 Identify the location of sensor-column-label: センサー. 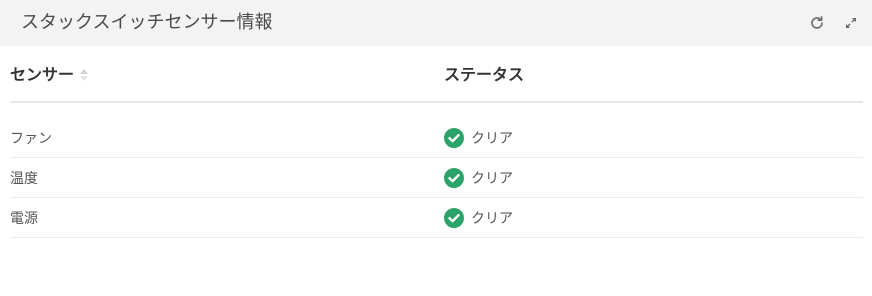
(42, 74).